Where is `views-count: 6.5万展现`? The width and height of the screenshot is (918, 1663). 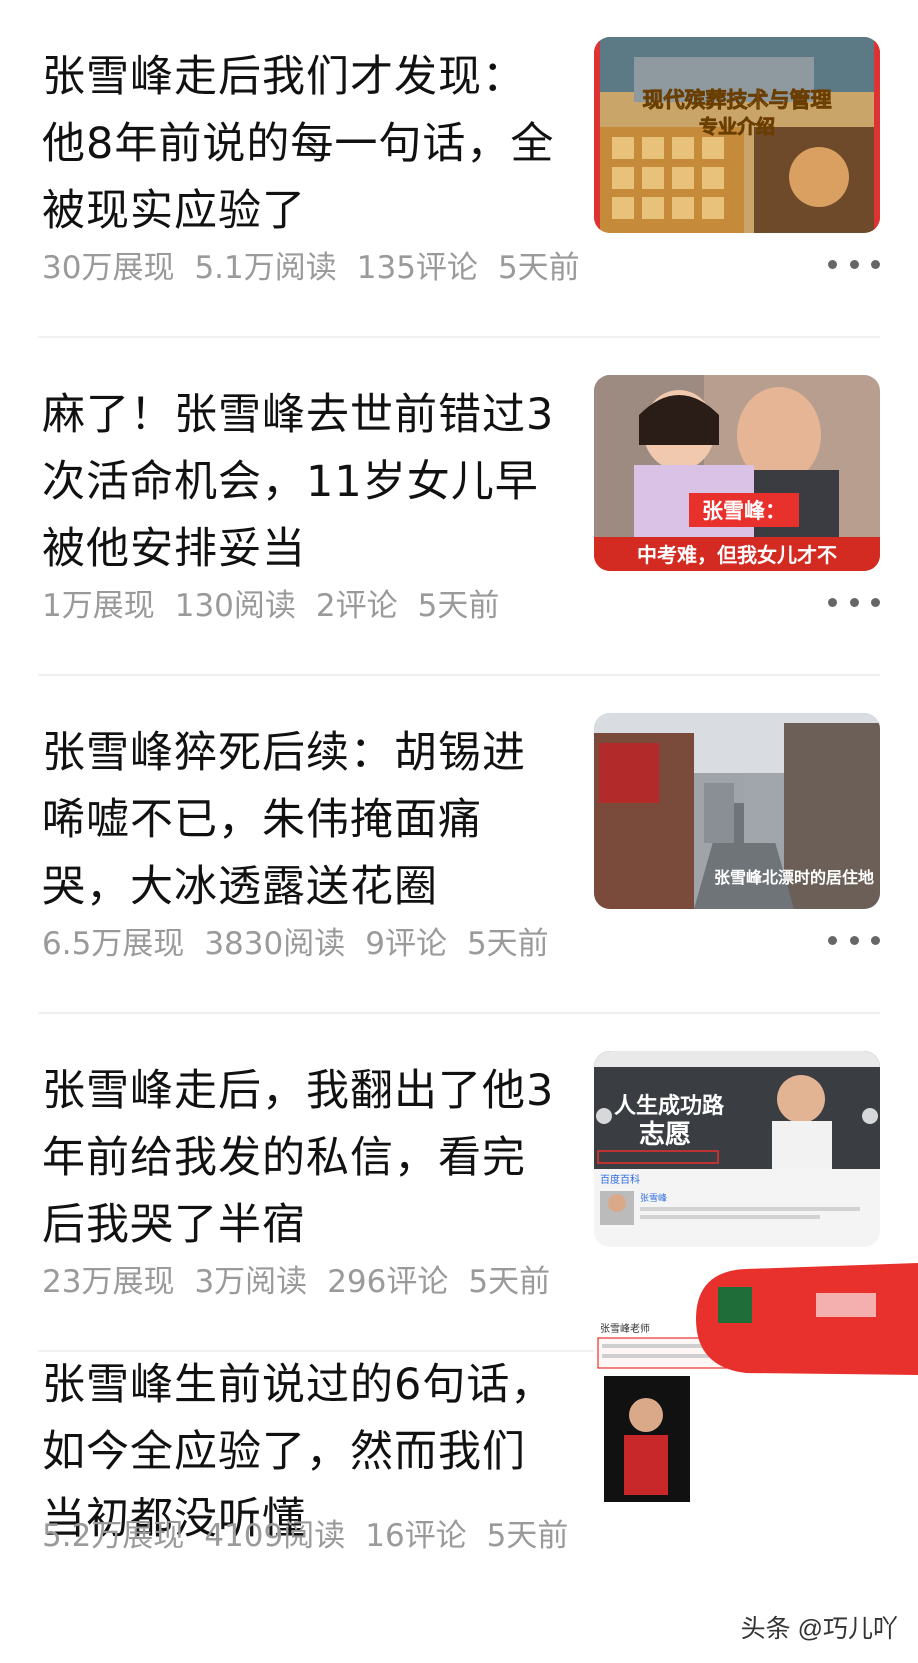 views-count: 6.5万展现 is located at coordinates (113, 944).